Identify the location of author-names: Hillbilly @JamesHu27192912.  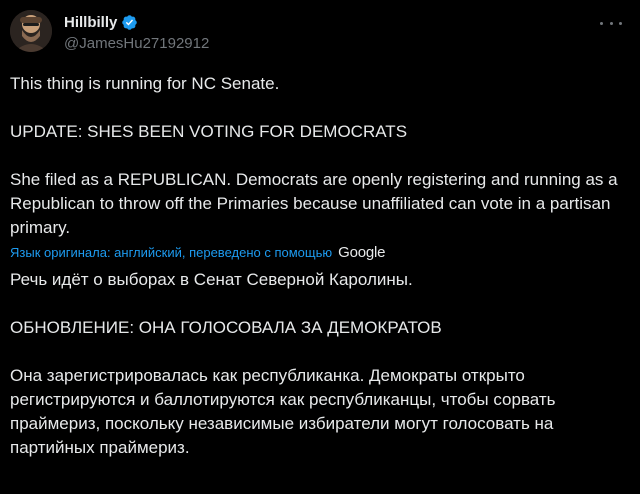
(136, 32).